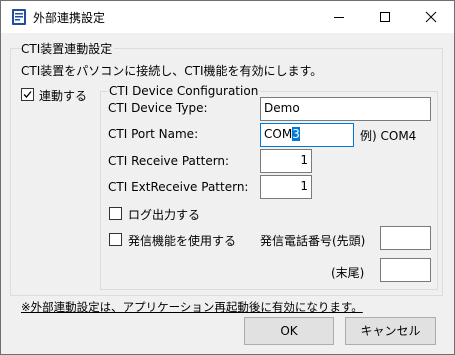 The image size is (455, 355). Describe the element at coordinates (348, 273) in the screenshot. I see `phone-suffix-label: (末尾)` at that location.